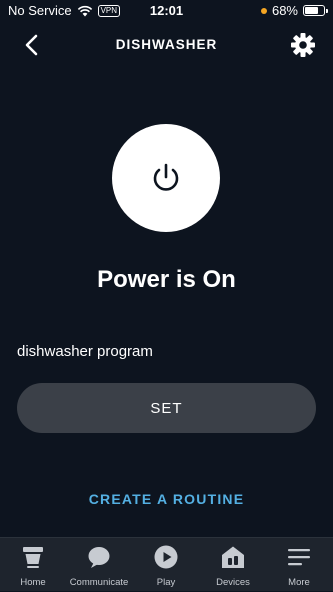 This screenshot has height=592, width=333. I want to click on devices-icon, so click(233, 557).